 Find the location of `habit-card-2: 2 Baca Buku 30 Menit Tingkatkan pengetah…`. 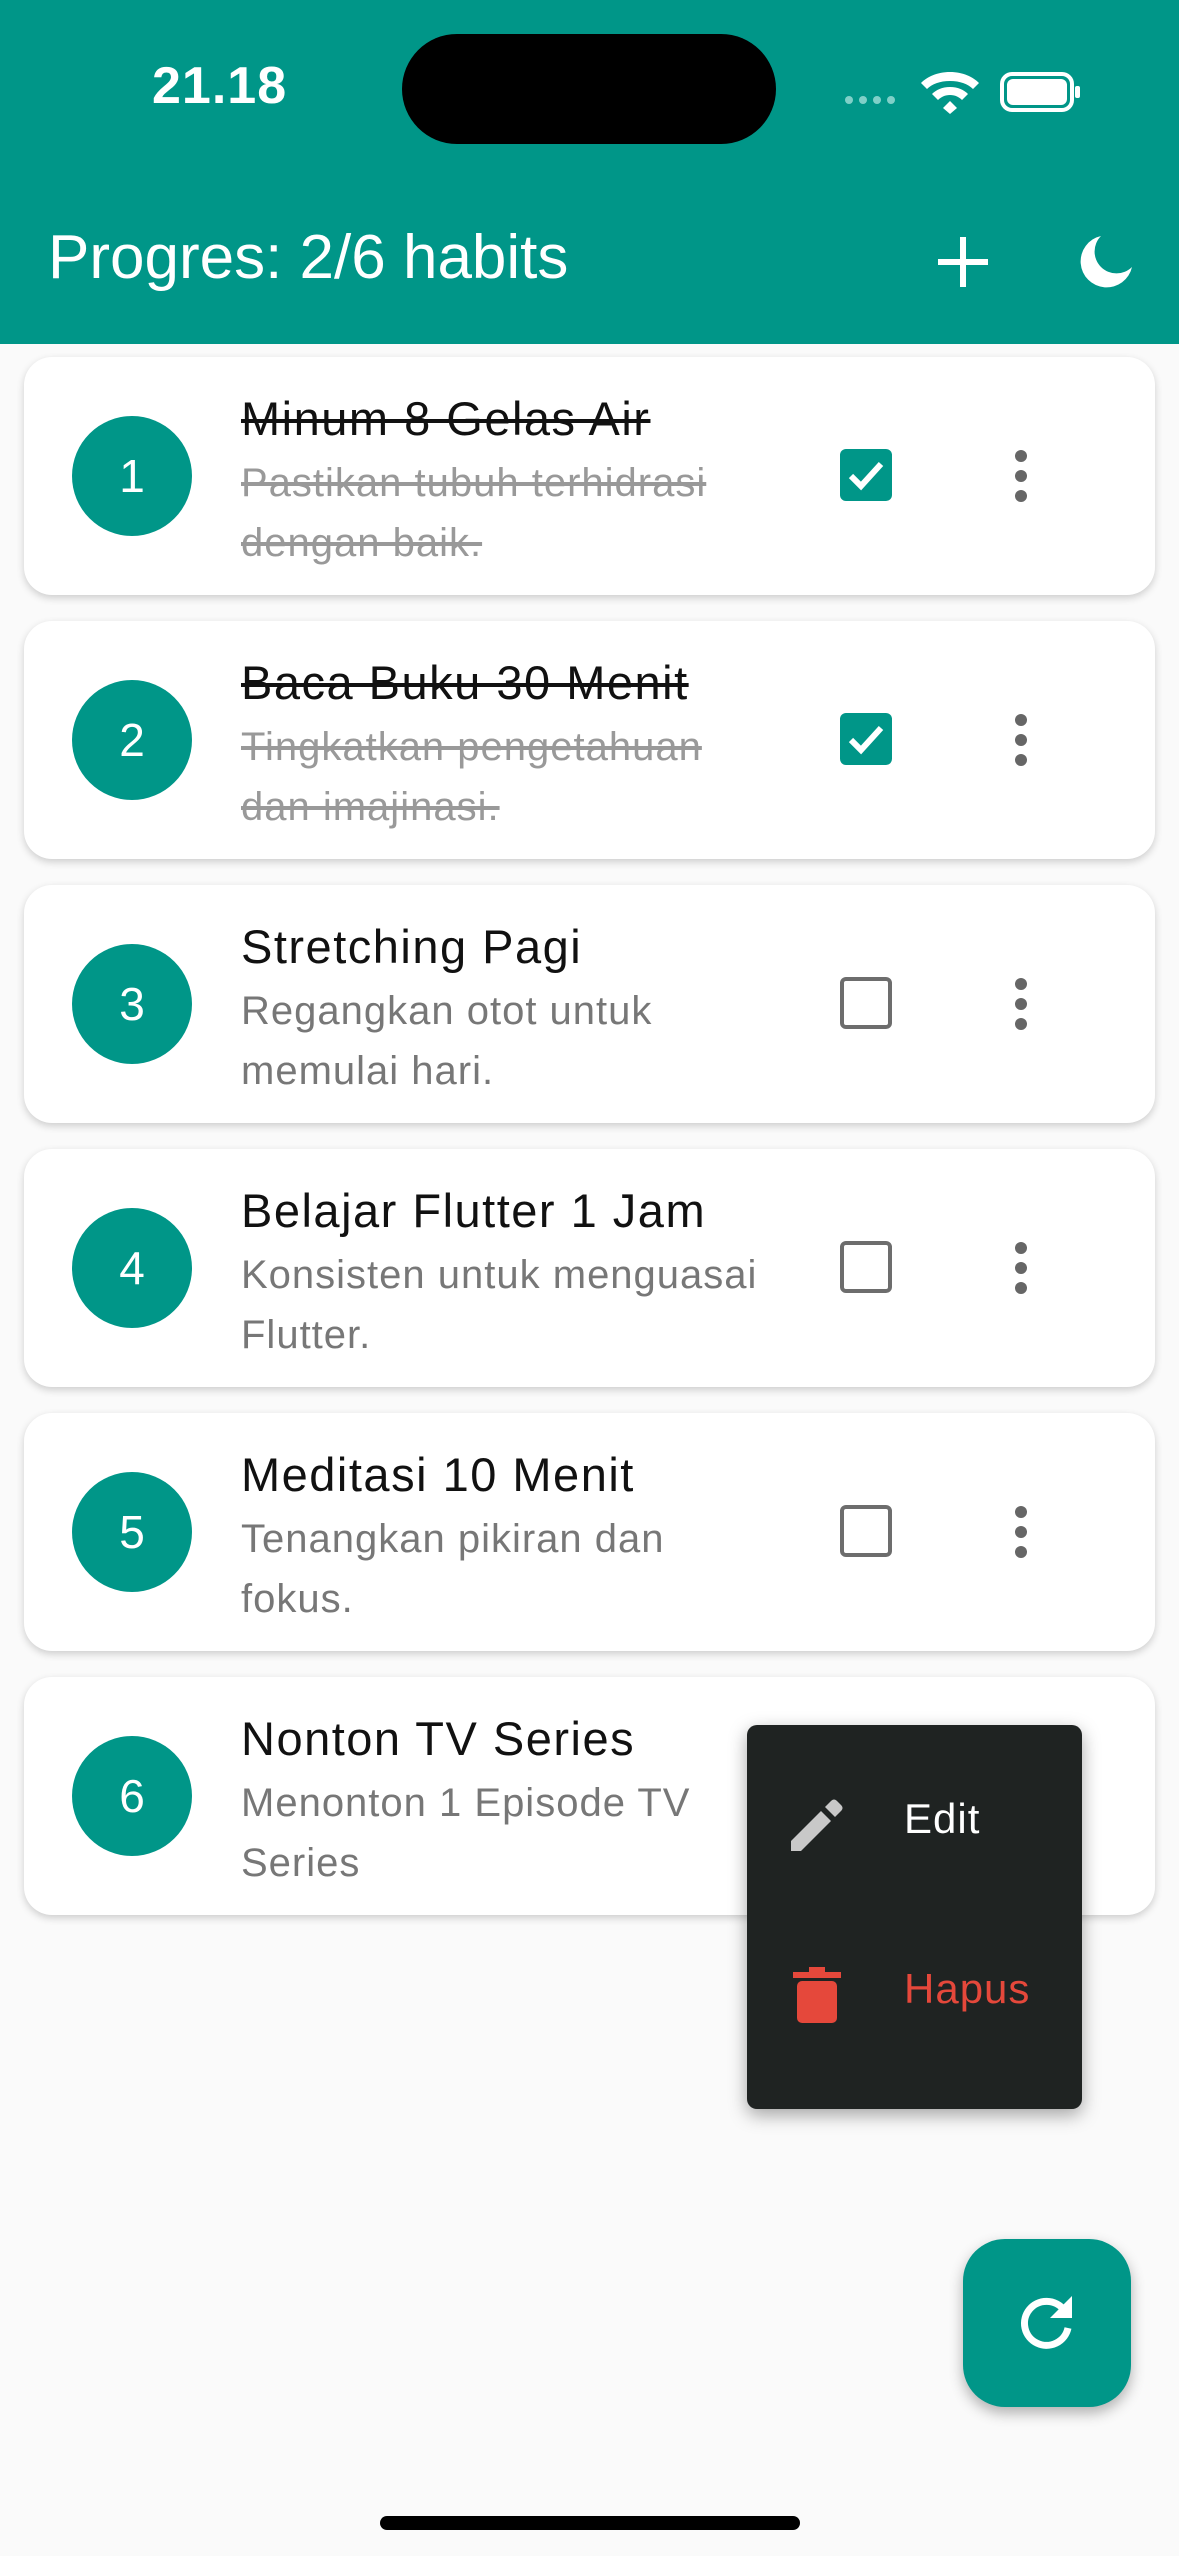

habit-card-2: 2 Baca Buku 30 Menit Tingkatkan pengetah… is located at coordinates (589, 740).